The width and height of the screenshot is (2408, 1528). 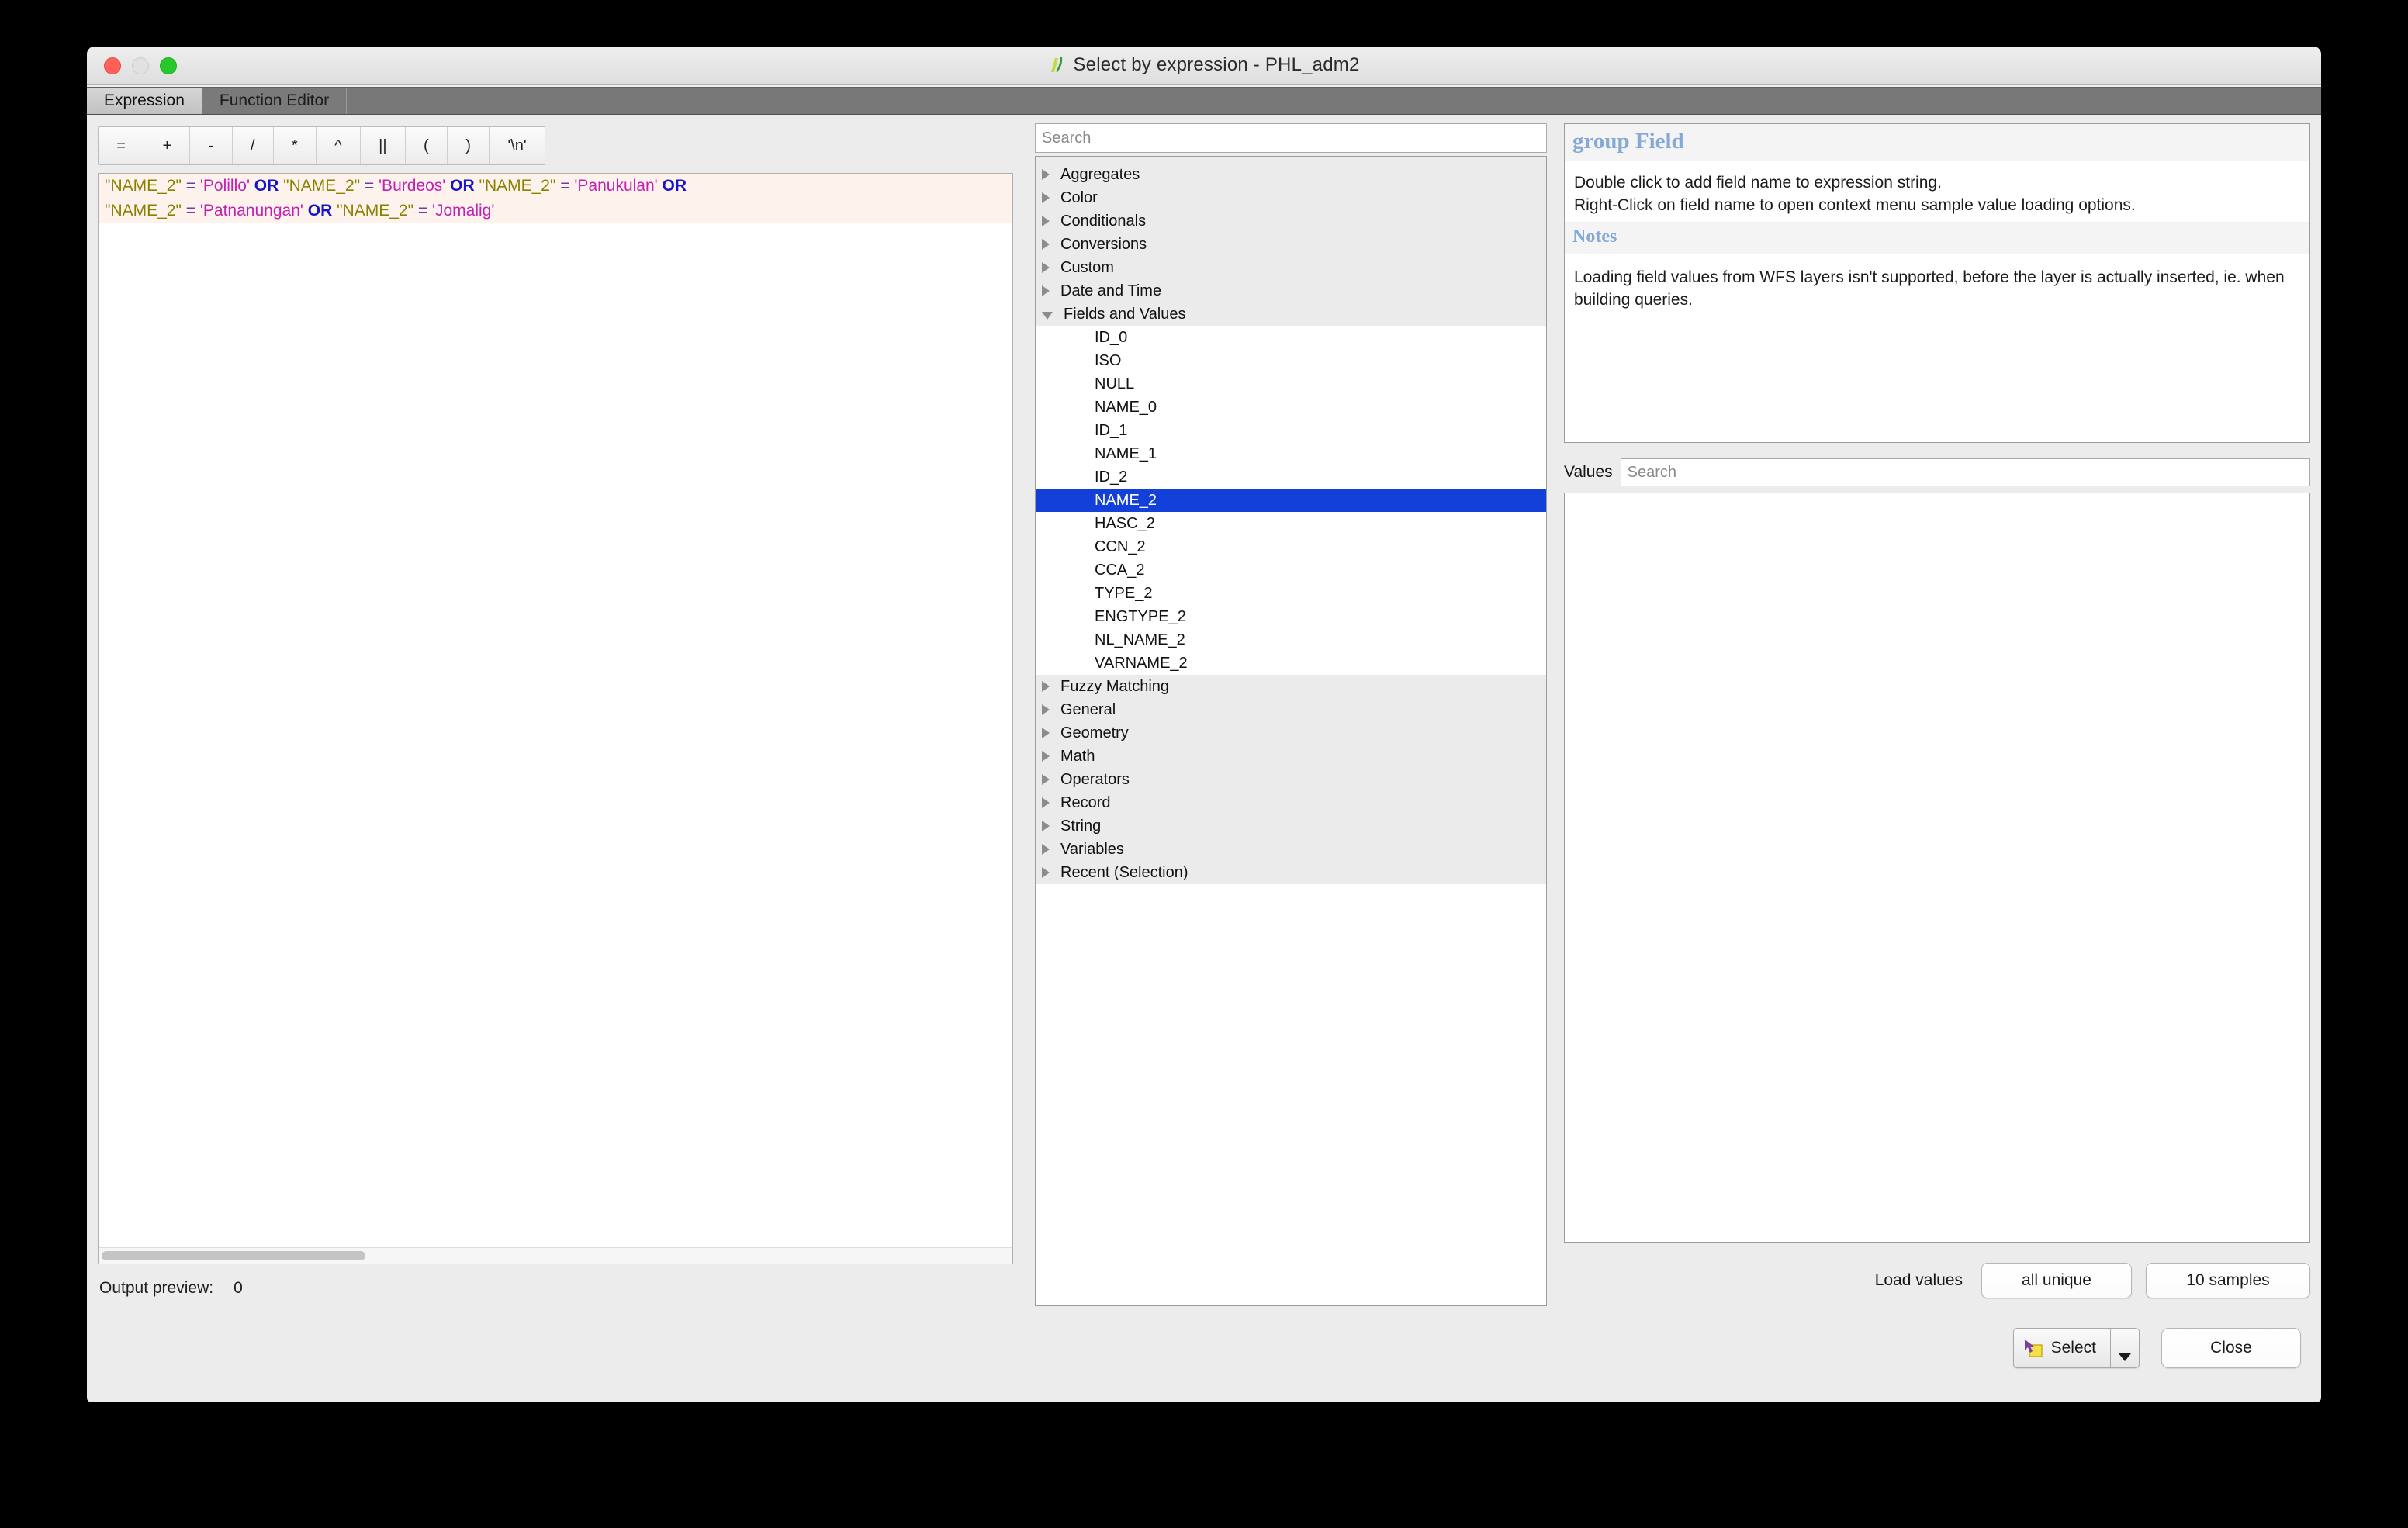 I want to click on tree-item-label: ENGTYPE_2, so click(x=1140, y=616).